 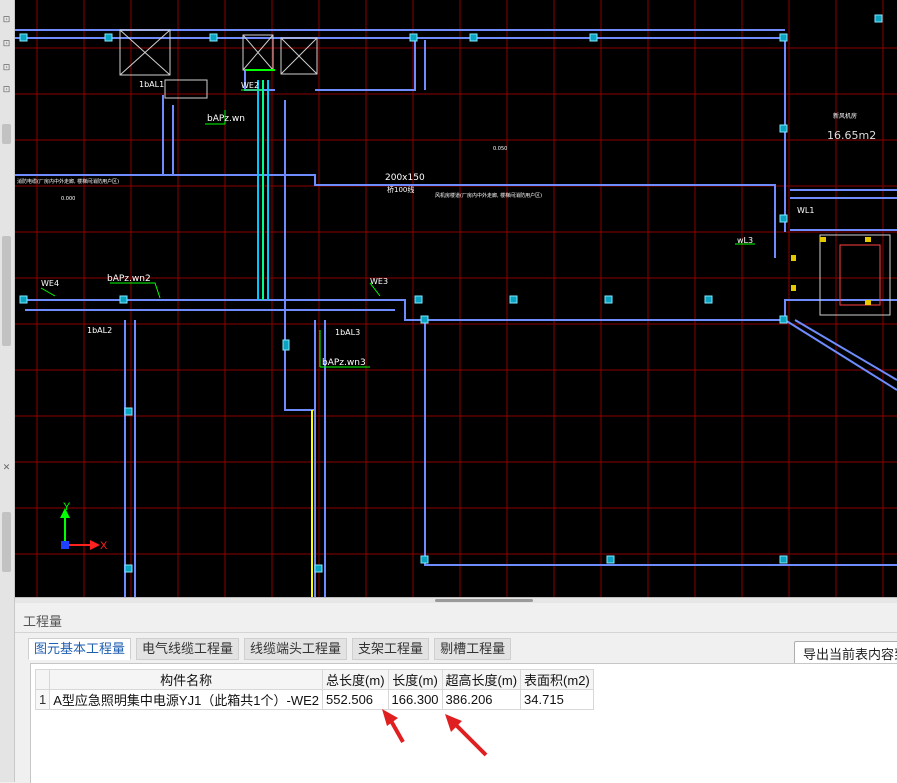 What do you see at coordinates (50, 283) in the screenshot?
I see `label-we4: WE4` at bounding box center [50, 283].